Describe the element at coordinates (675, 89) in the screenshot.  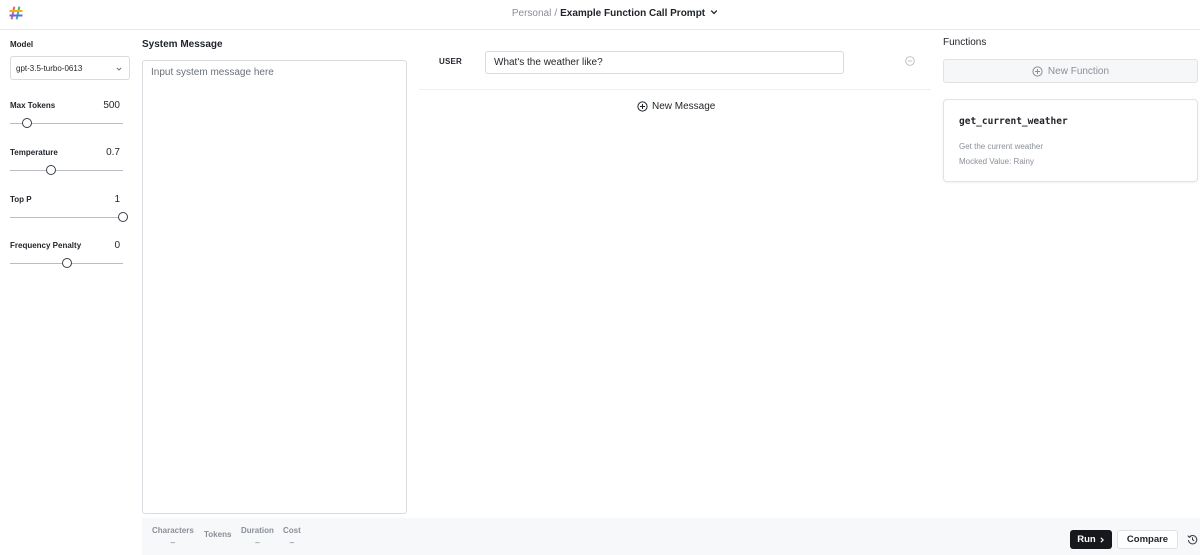
I see `message-divider` at that location.